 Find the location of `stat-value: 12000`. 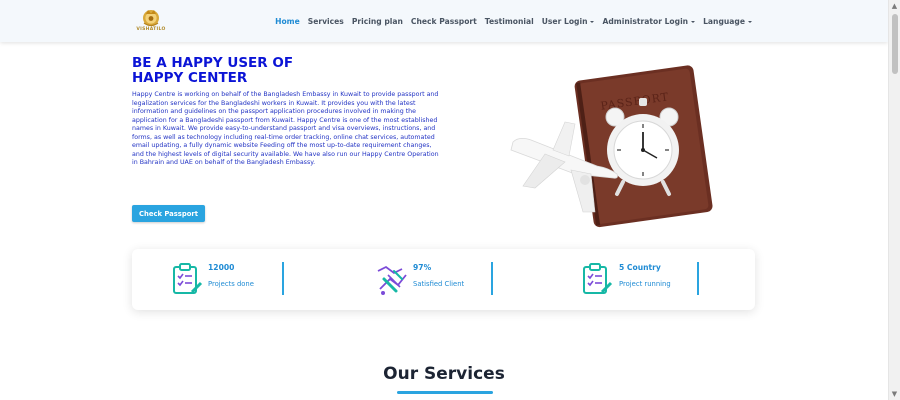

stat-value: 12000 is located at coordinates (221, 267).